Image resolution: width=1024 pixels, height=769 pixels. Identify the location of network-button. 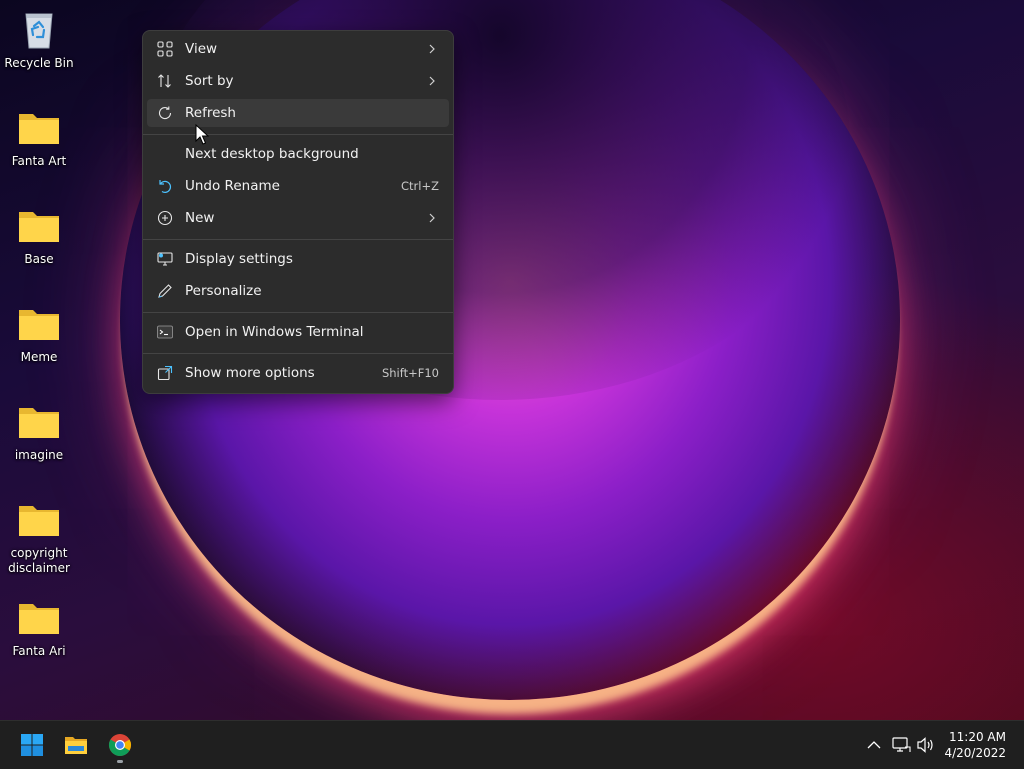
(901, 745).